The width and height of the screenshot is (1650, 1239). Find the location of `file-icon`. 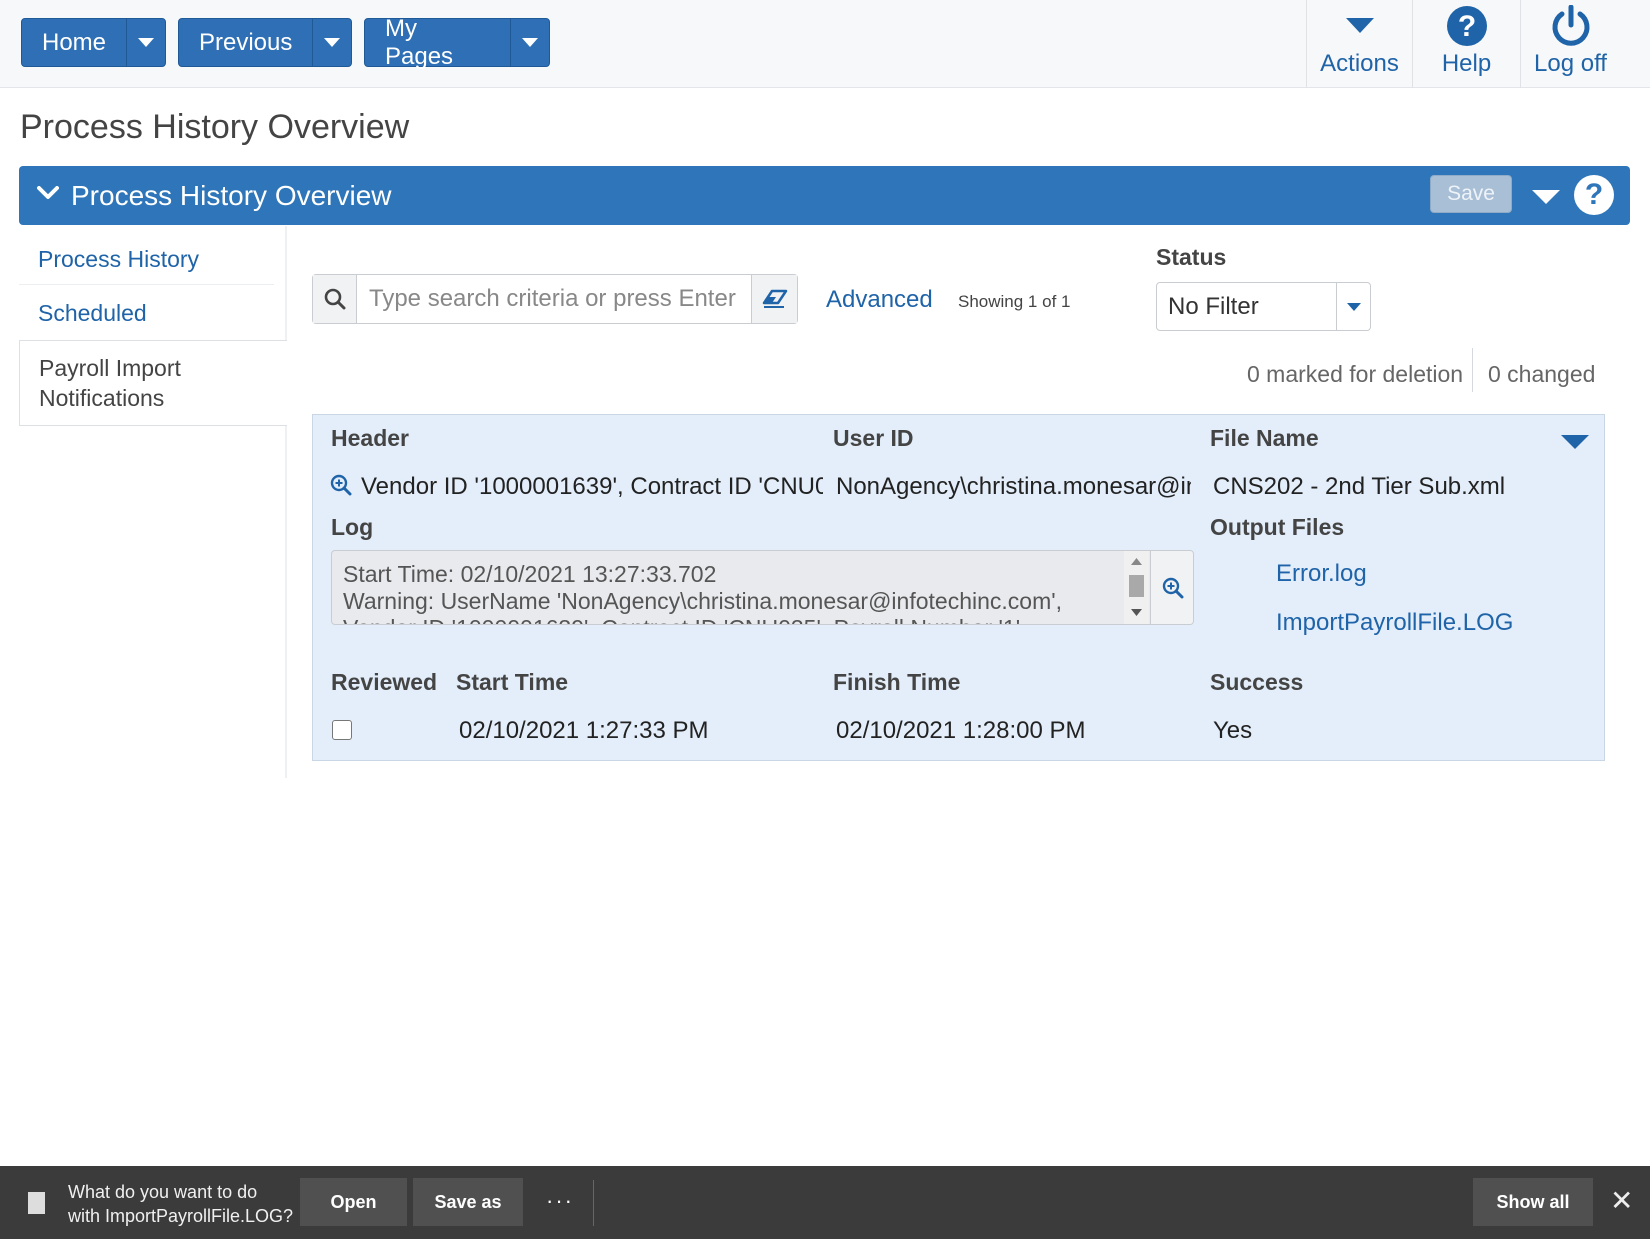

file-icon is located at coordinates (36, 1203).